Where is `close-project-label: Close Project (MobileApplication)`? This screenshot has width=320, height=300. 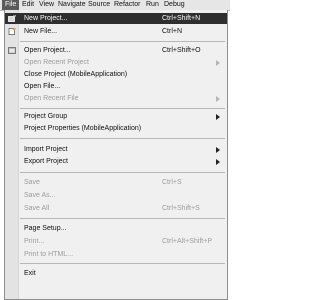
close-project-label: Close Project (MobileApplication) is located at coordinates (76, 74).